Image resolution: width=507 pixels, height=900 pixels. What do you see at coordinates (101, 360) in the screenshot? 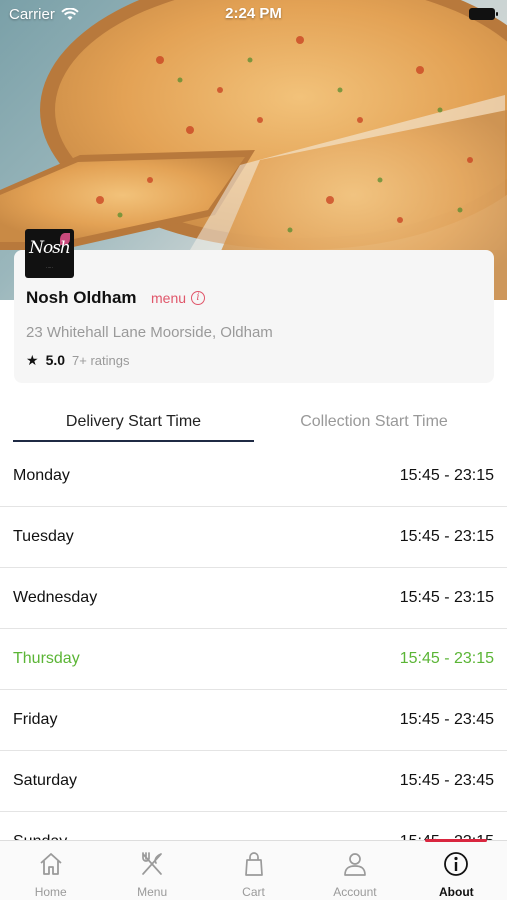
I see `ratings-count: 7+ ratings` at bounding box center [101, 360].